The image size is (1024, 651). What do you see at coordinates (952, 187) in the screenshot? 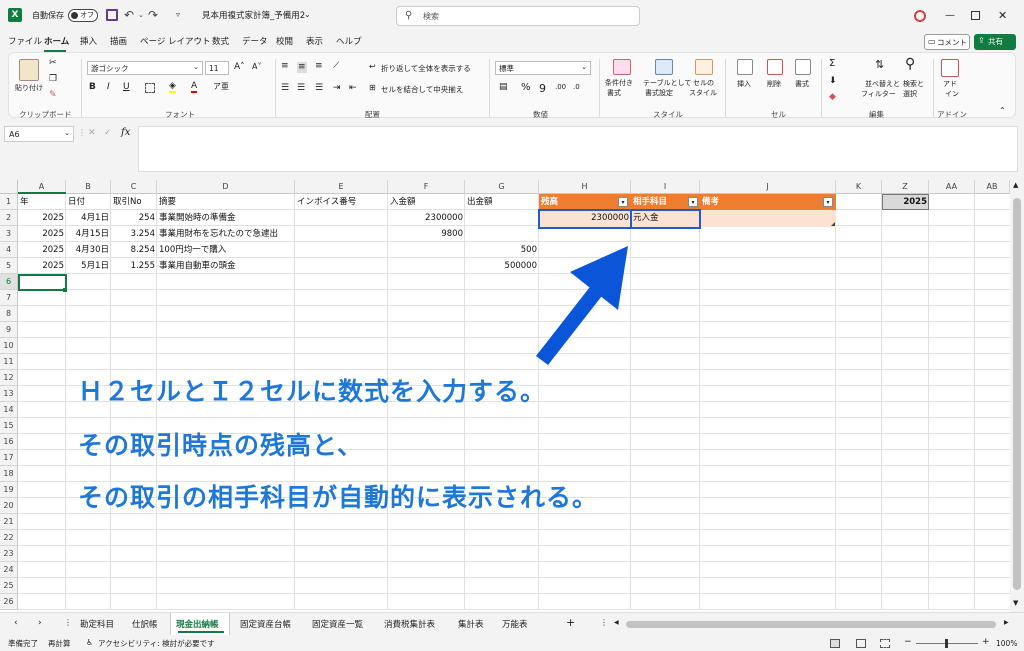
I see `column-header-aa: AA` at bounding box center [952, 187].